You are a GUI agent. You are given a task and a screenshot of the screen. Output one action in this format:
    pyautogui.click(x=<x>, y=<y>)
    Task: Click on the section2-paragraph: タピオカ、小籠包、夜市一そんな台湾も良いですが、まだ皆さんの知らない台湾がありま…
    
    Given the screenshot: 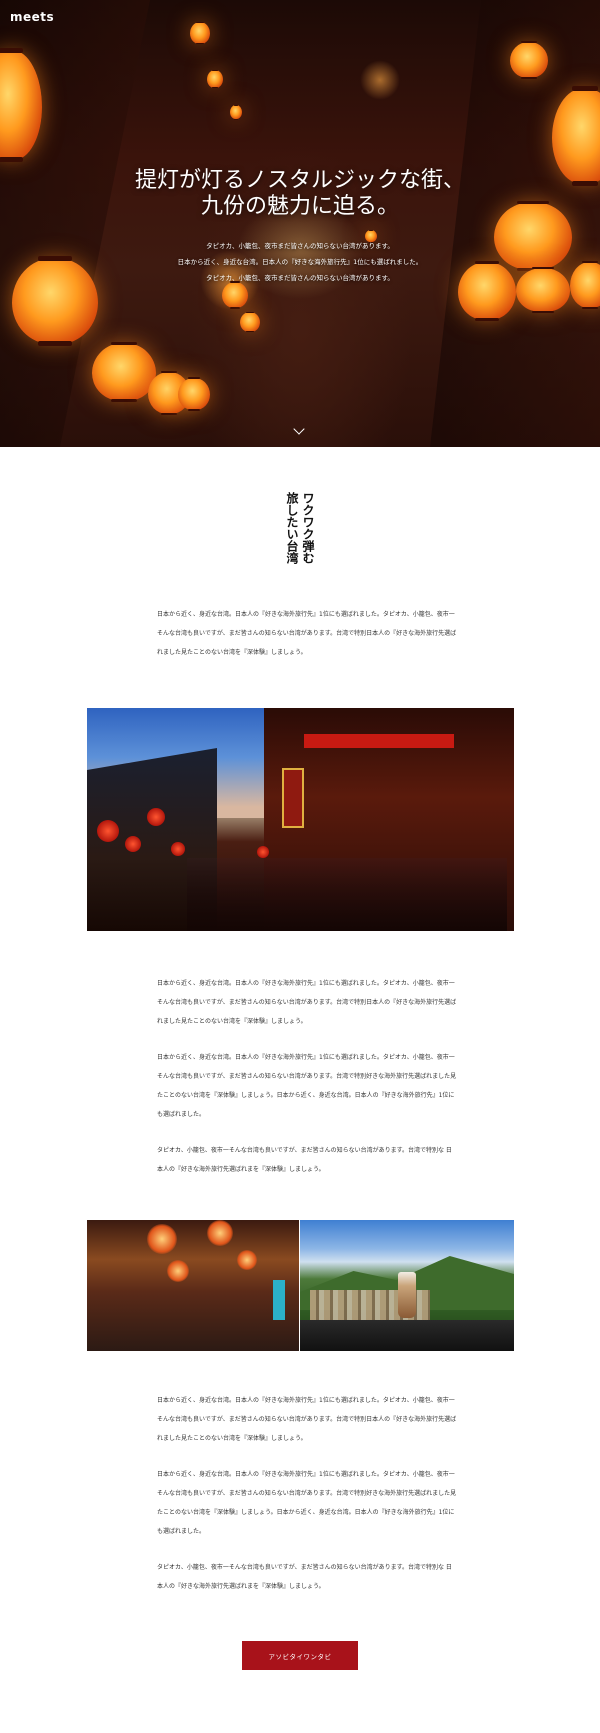 What is the action you would take?
    pyautogui.click(x=304, y=1160)
    